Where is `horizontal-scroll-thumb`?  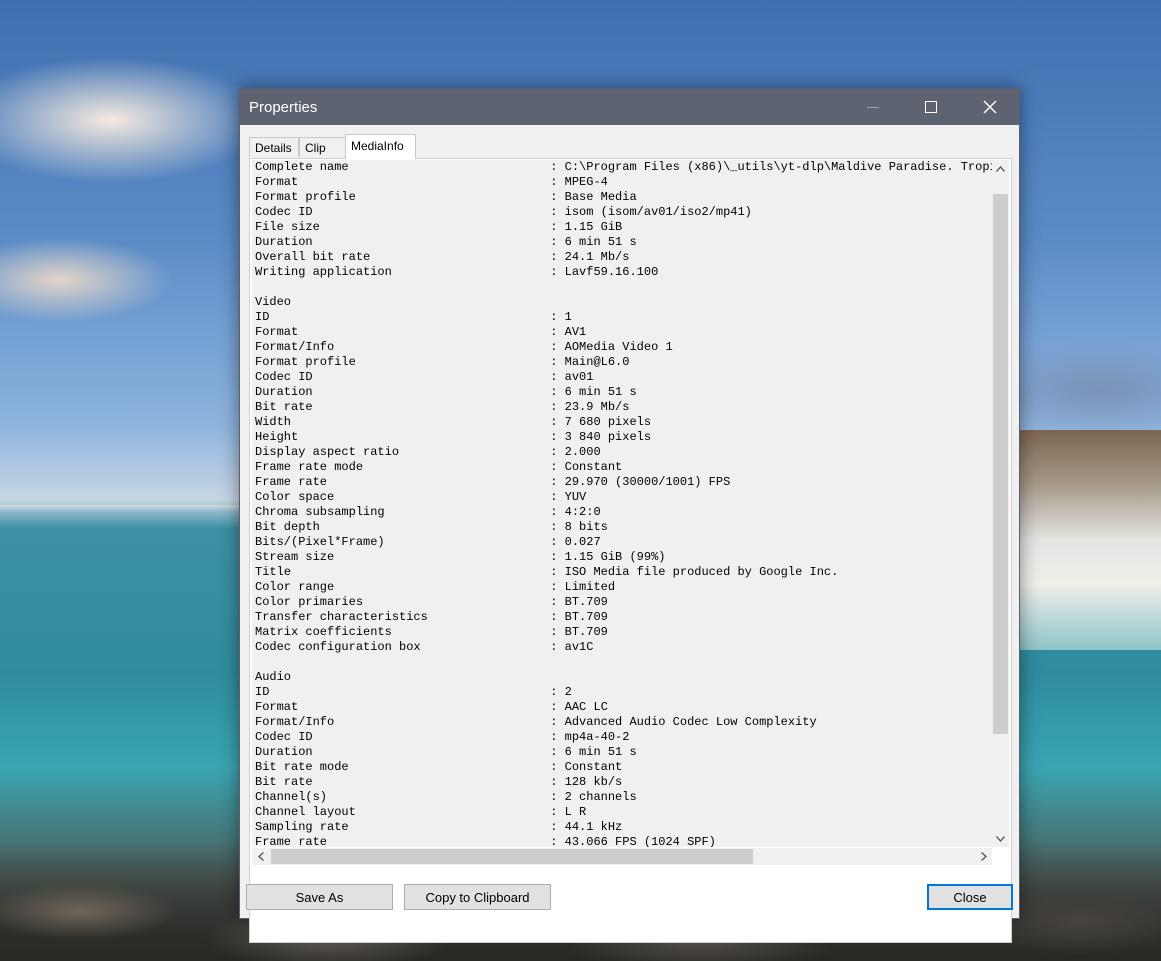 horizontal-scroll-thumb is located at coordinates (512, 856).